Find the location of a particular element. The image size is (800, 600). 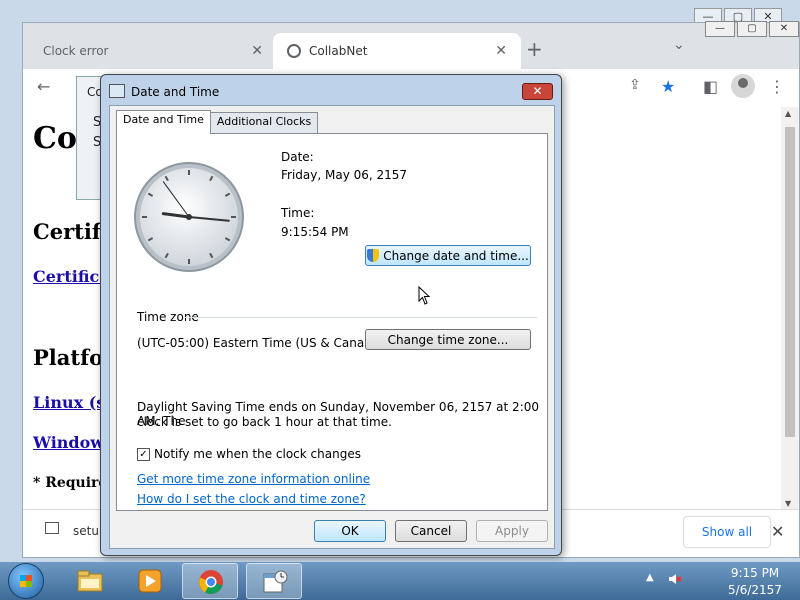

dialog-tabs: Date and Time Additional Clocks is located at coordinates (217, 122).